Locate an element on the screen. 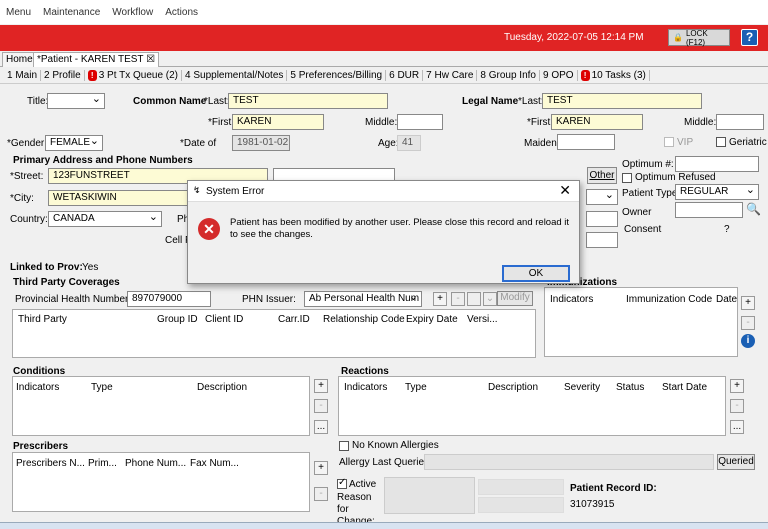 The height and width of the screenshot is (529, 768). active-checkbox is located at coordinates (342, 483).